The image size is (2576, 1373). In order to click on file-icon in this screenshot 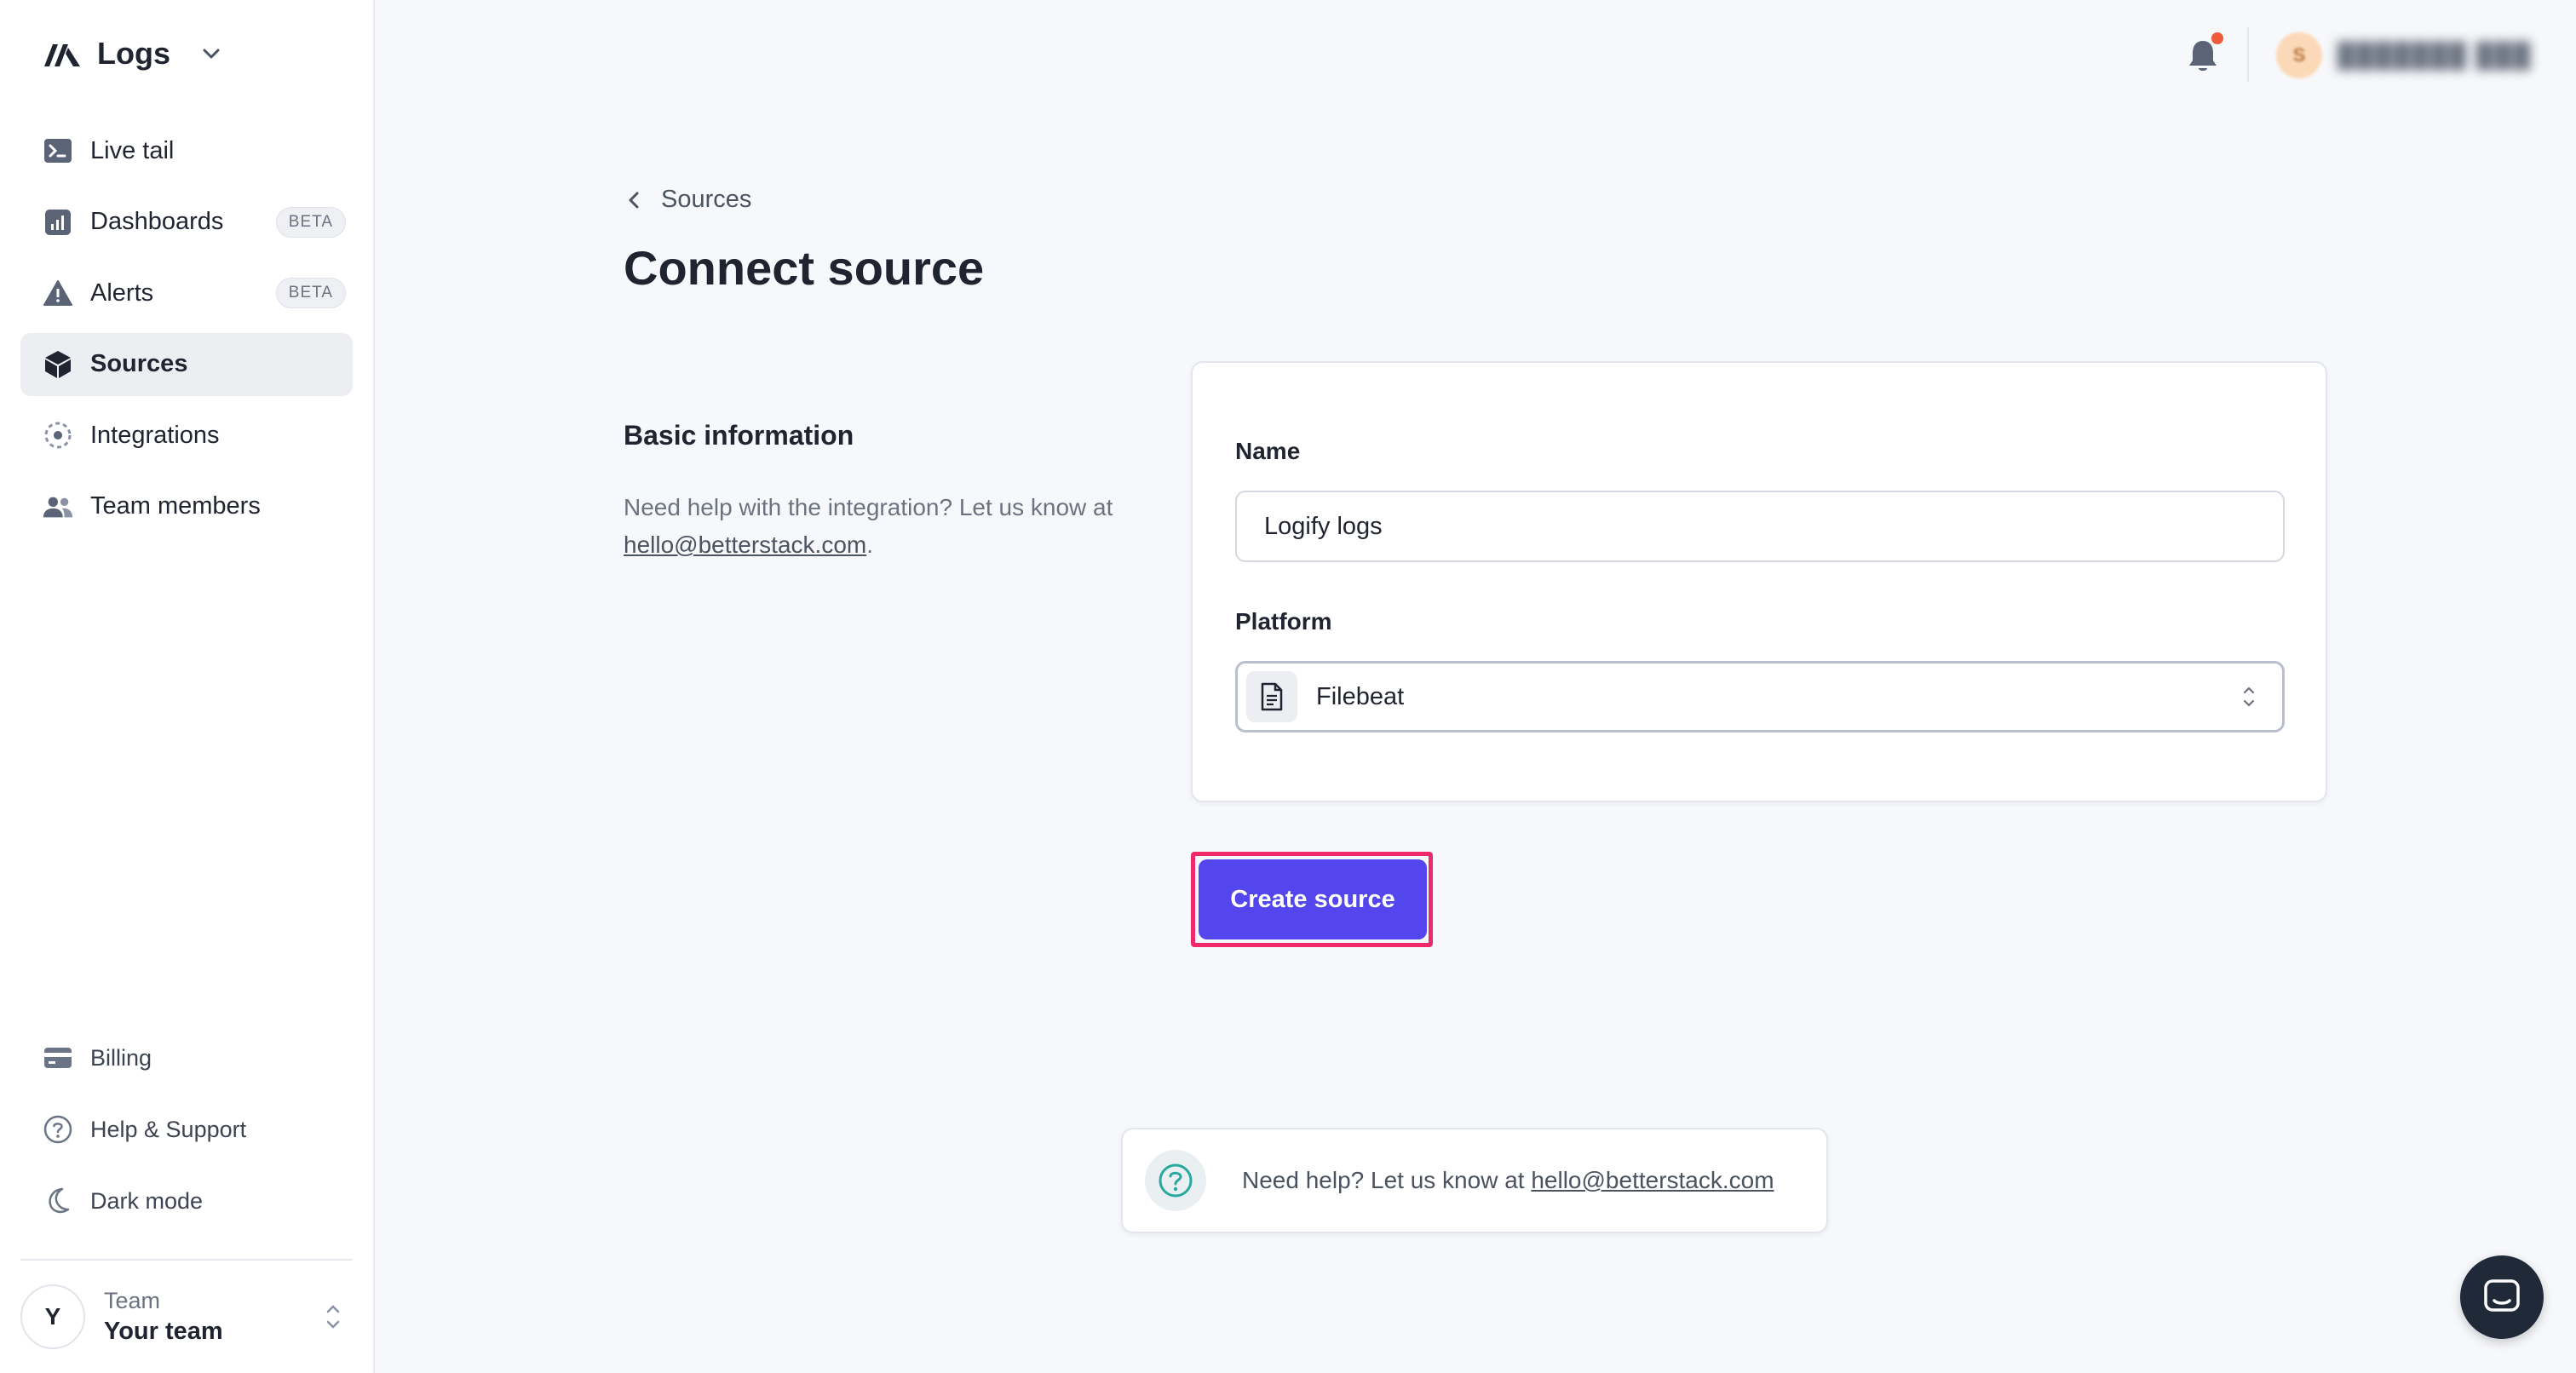, I will do `click(1271, 696)`.